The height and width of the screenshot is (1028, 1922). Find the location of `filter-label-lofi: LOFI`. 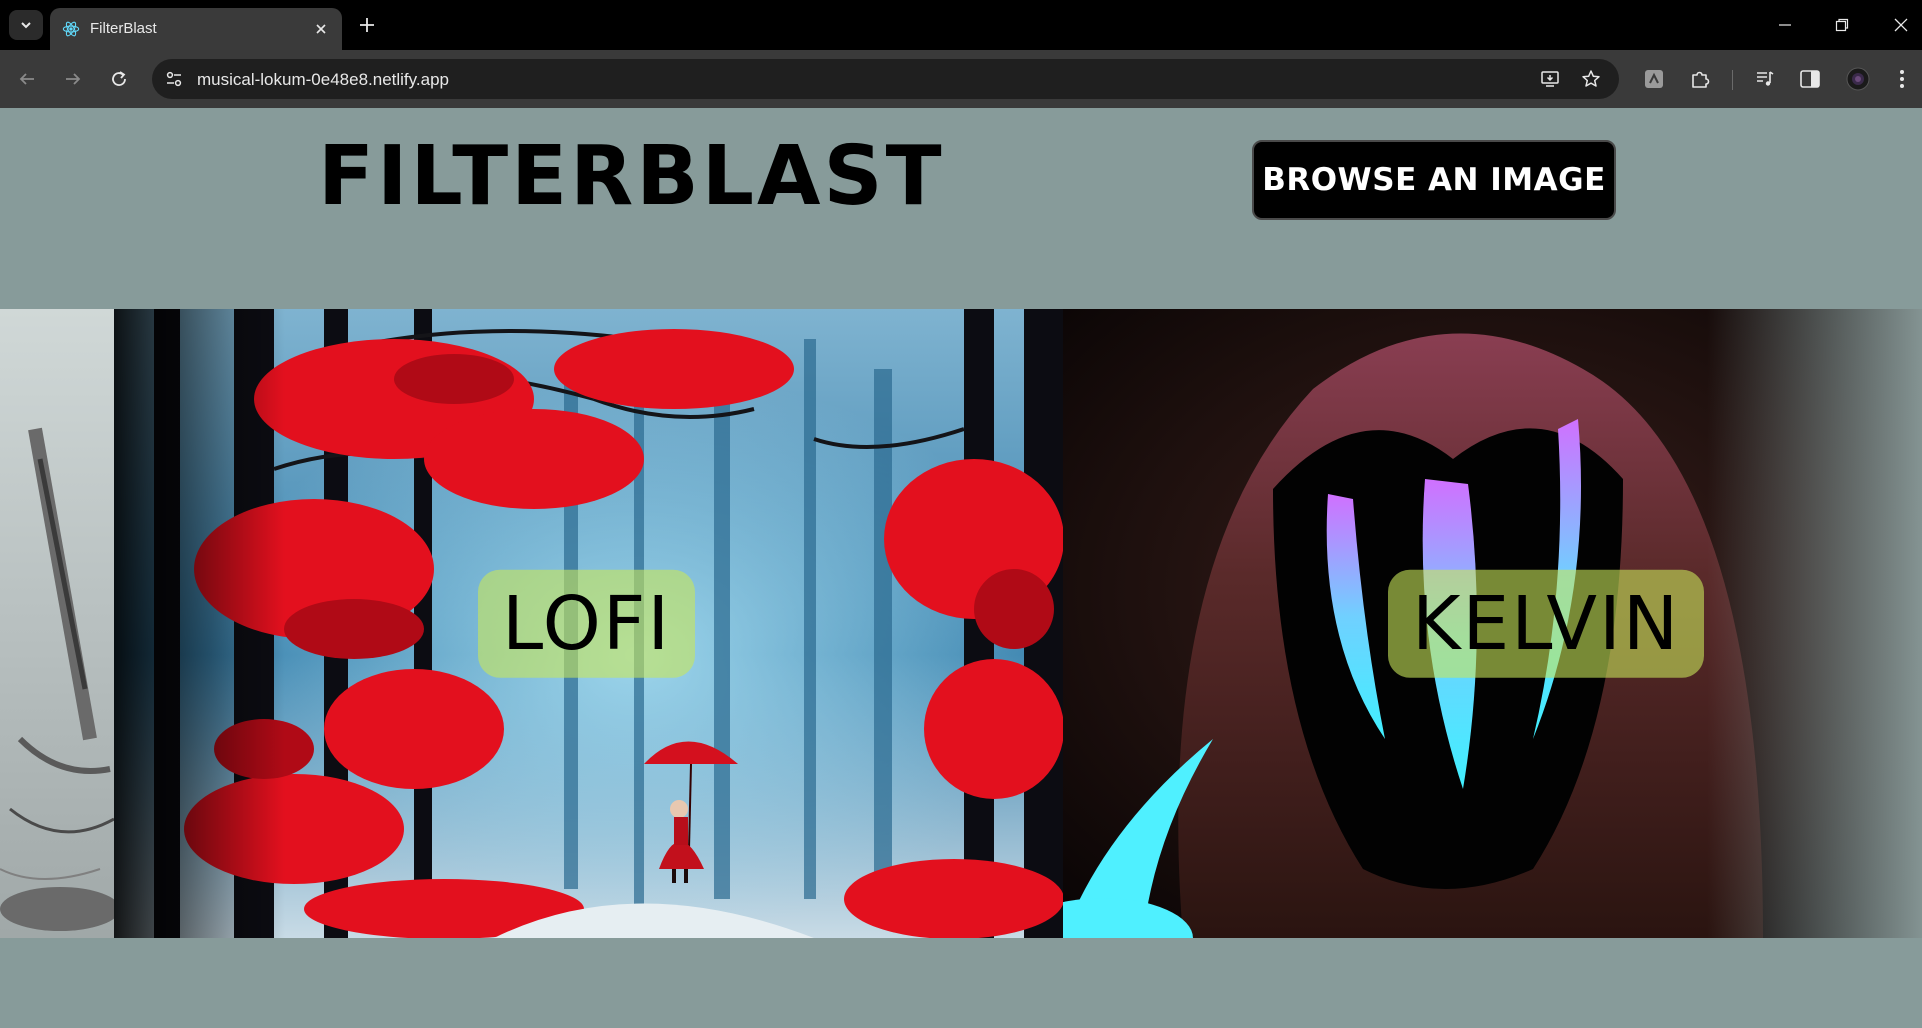

filter-label-lofi: LOFI is located at coordinates (587, 623).